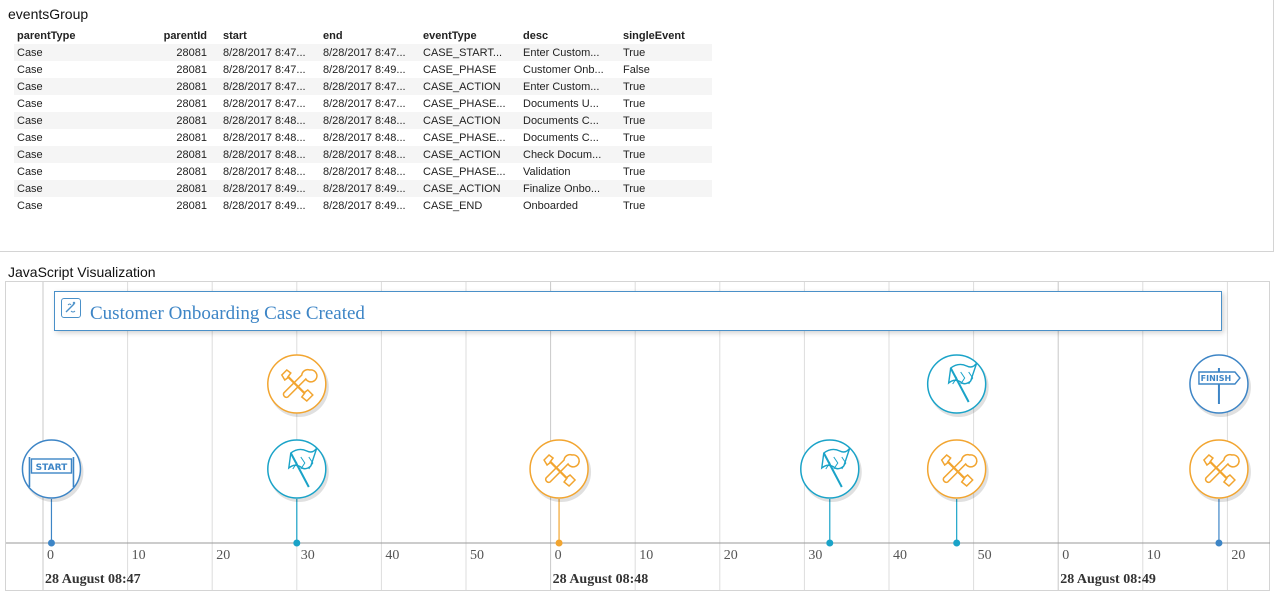 The image size is (1276, 599). Describe the element at coordinates (1216, 378) in the screenshot. I see `svg-text: FINISH` at that location.